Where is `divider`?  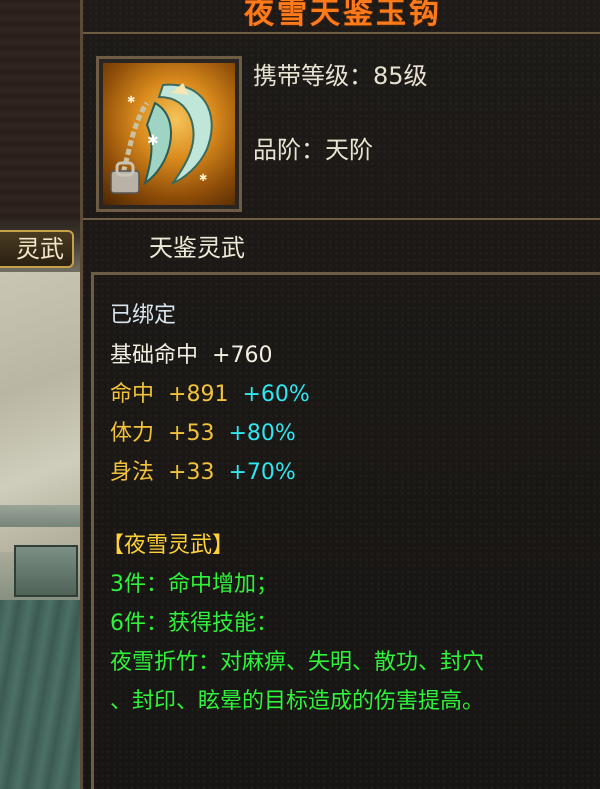 divider is located at coordinates (341, 219).